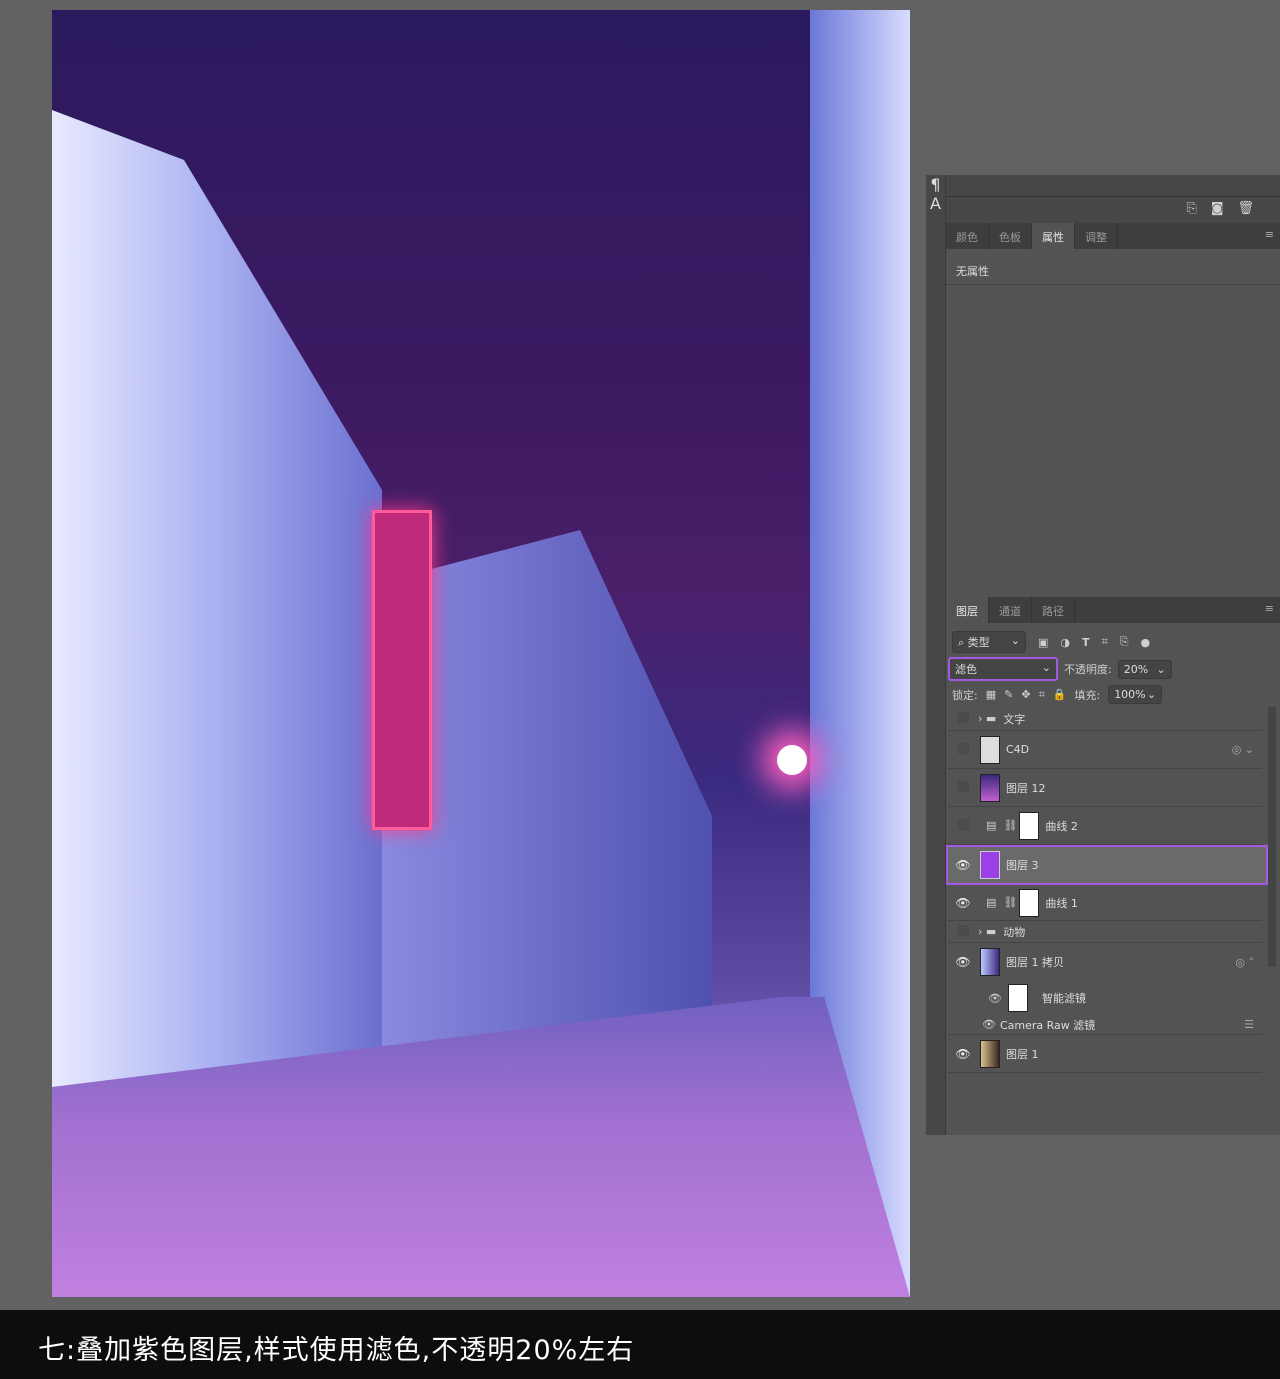 The width and height of the screenshot is (1280, 1379). I want to click on new-snapshot-icon: ⎘, so click(1191, 212).